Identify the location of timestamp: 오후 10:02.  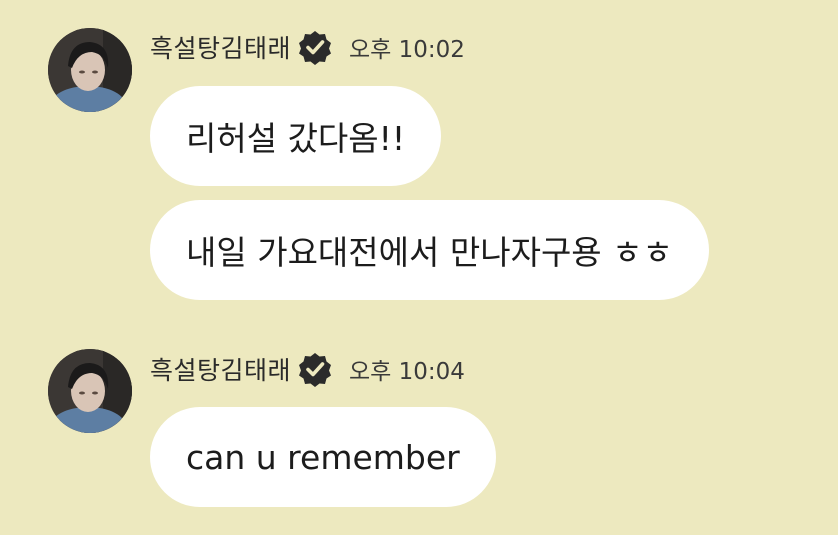
(407, 50).